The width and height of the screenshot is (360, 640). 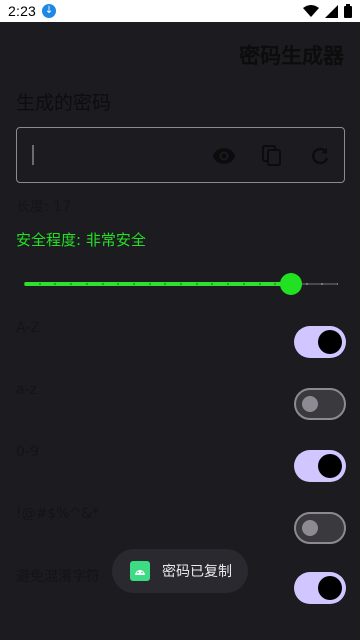 I want to click on wifi-icon, so click(x=311, y=10).